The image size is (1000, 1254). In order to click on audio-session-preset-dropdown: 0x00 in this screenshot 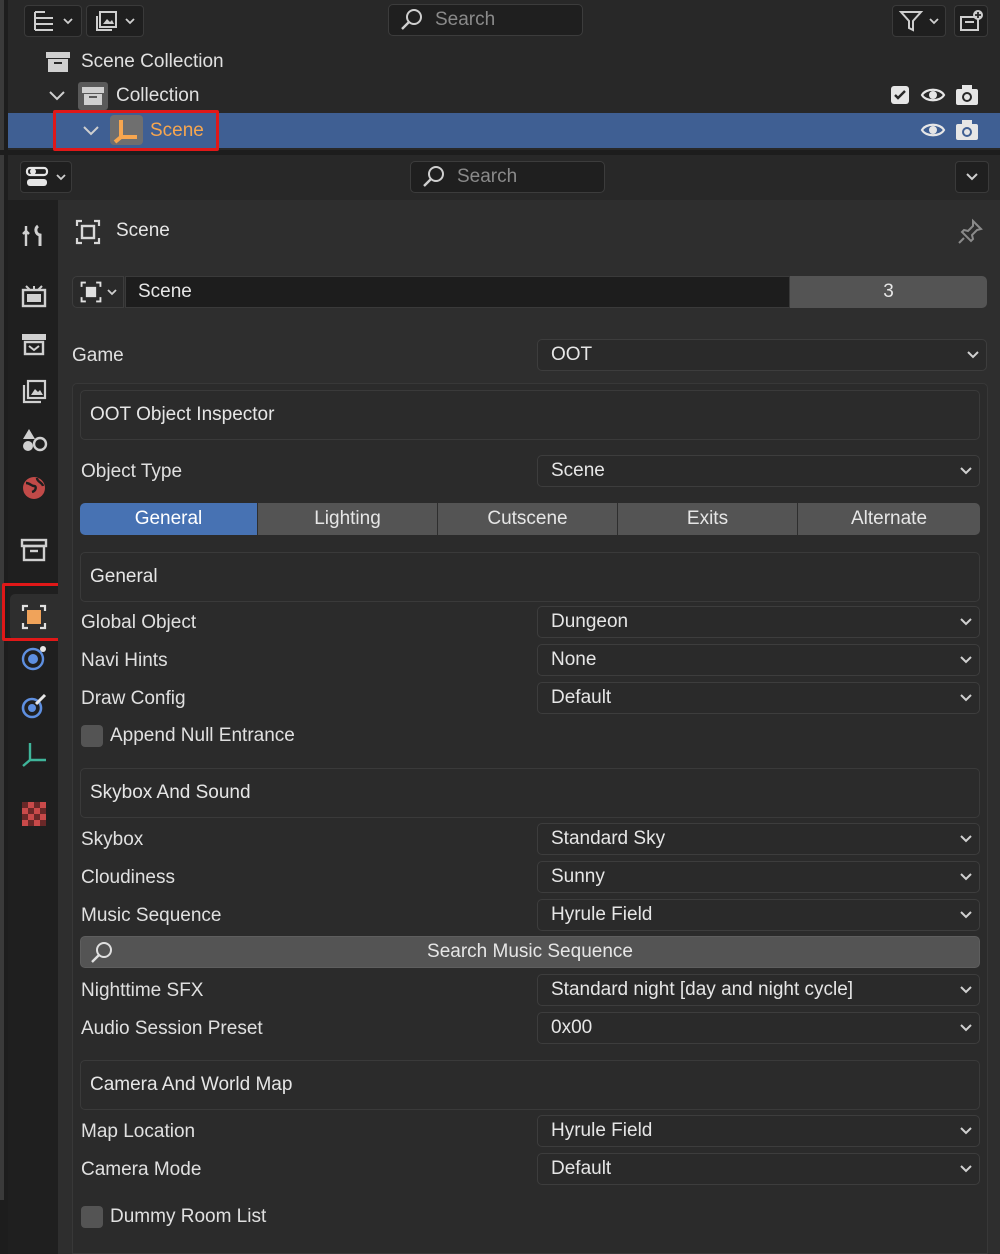, I will do `click(758, 1028)`.